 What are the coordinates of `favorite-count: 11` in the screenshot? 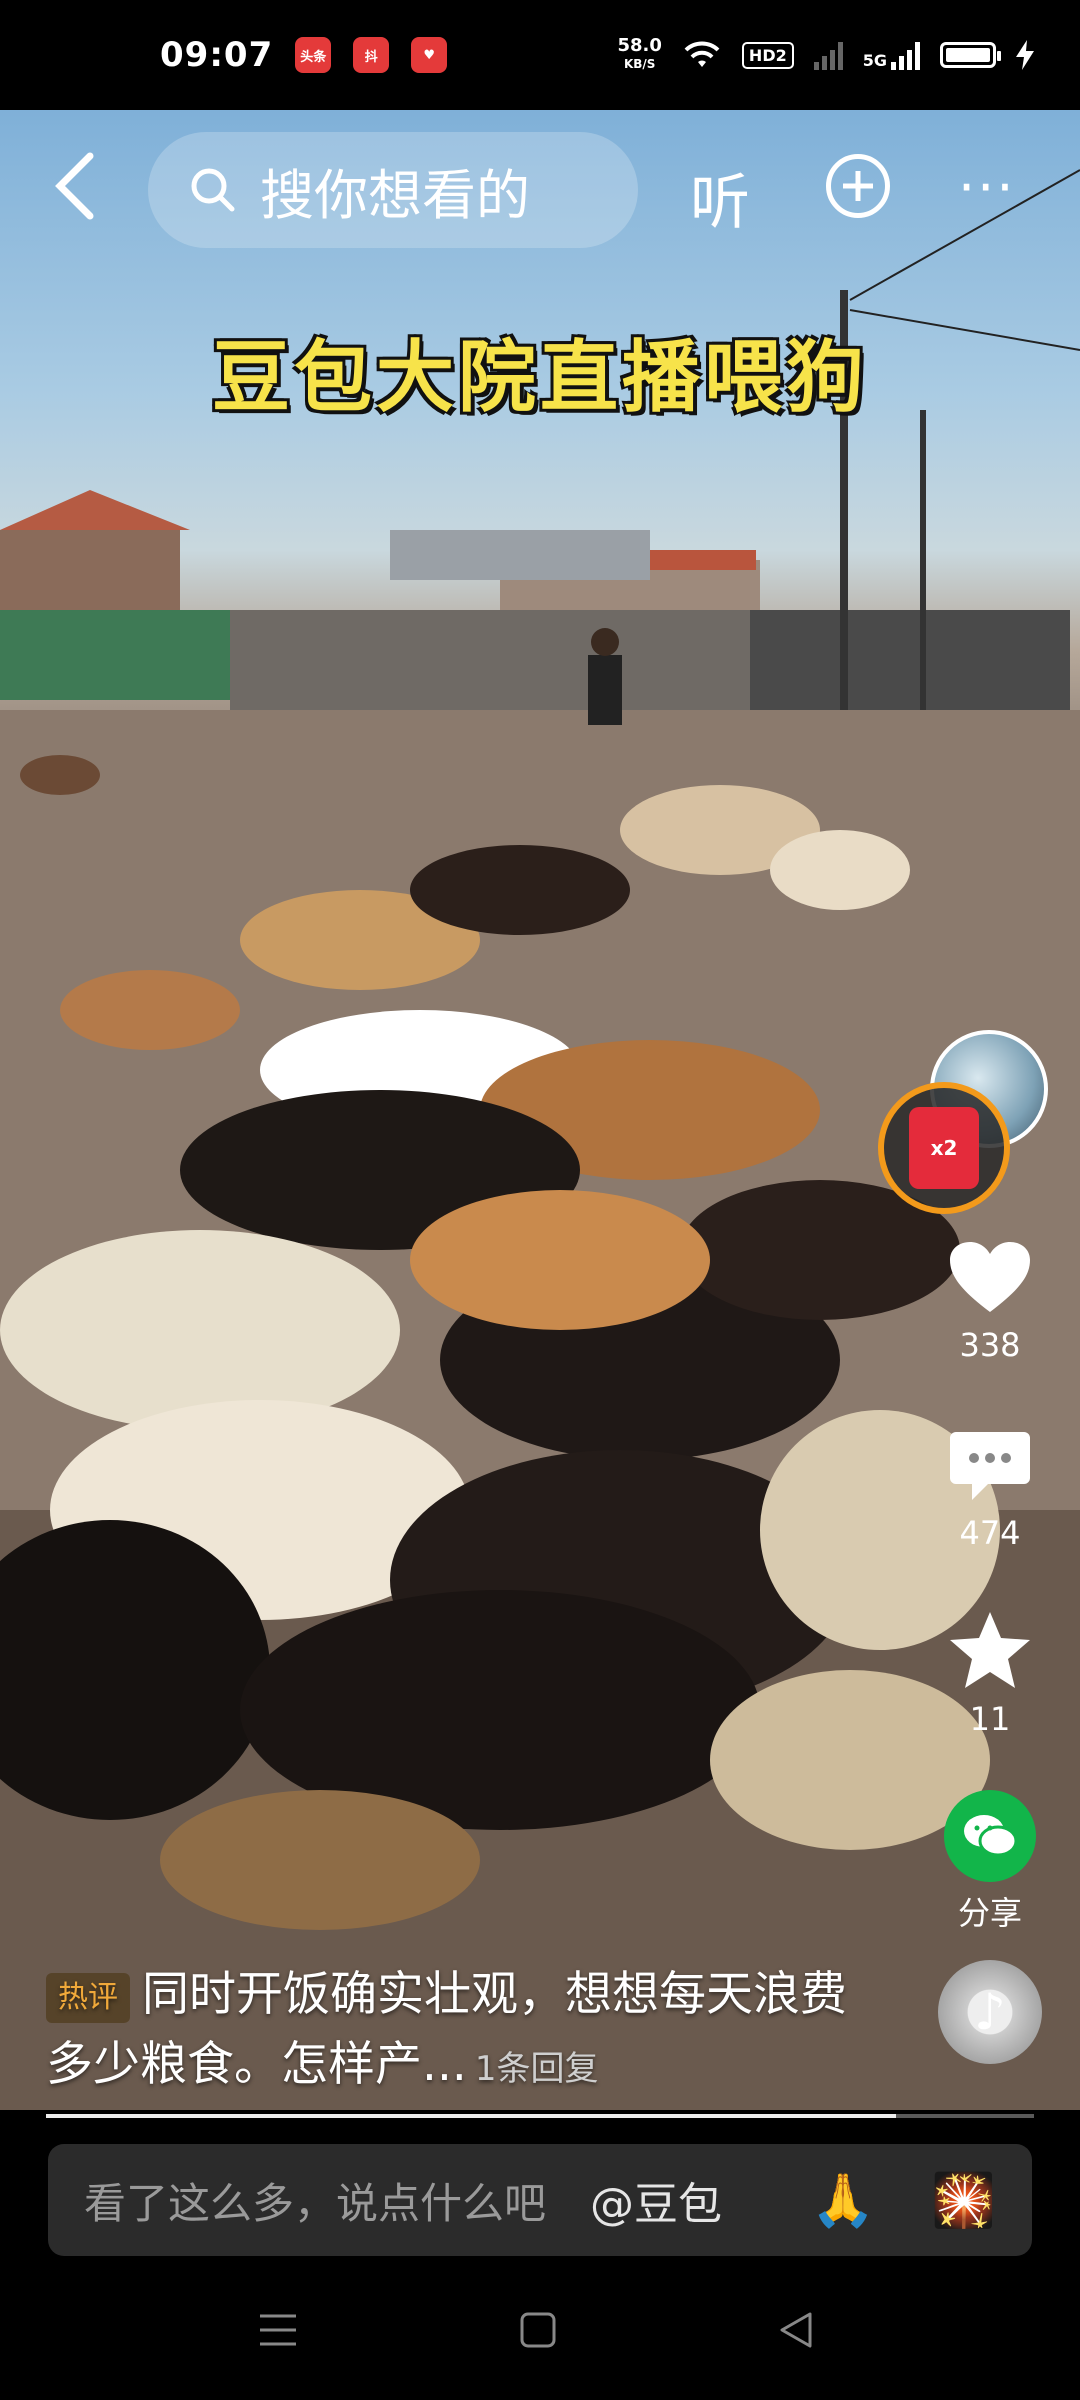 It's located at (990, 1719).